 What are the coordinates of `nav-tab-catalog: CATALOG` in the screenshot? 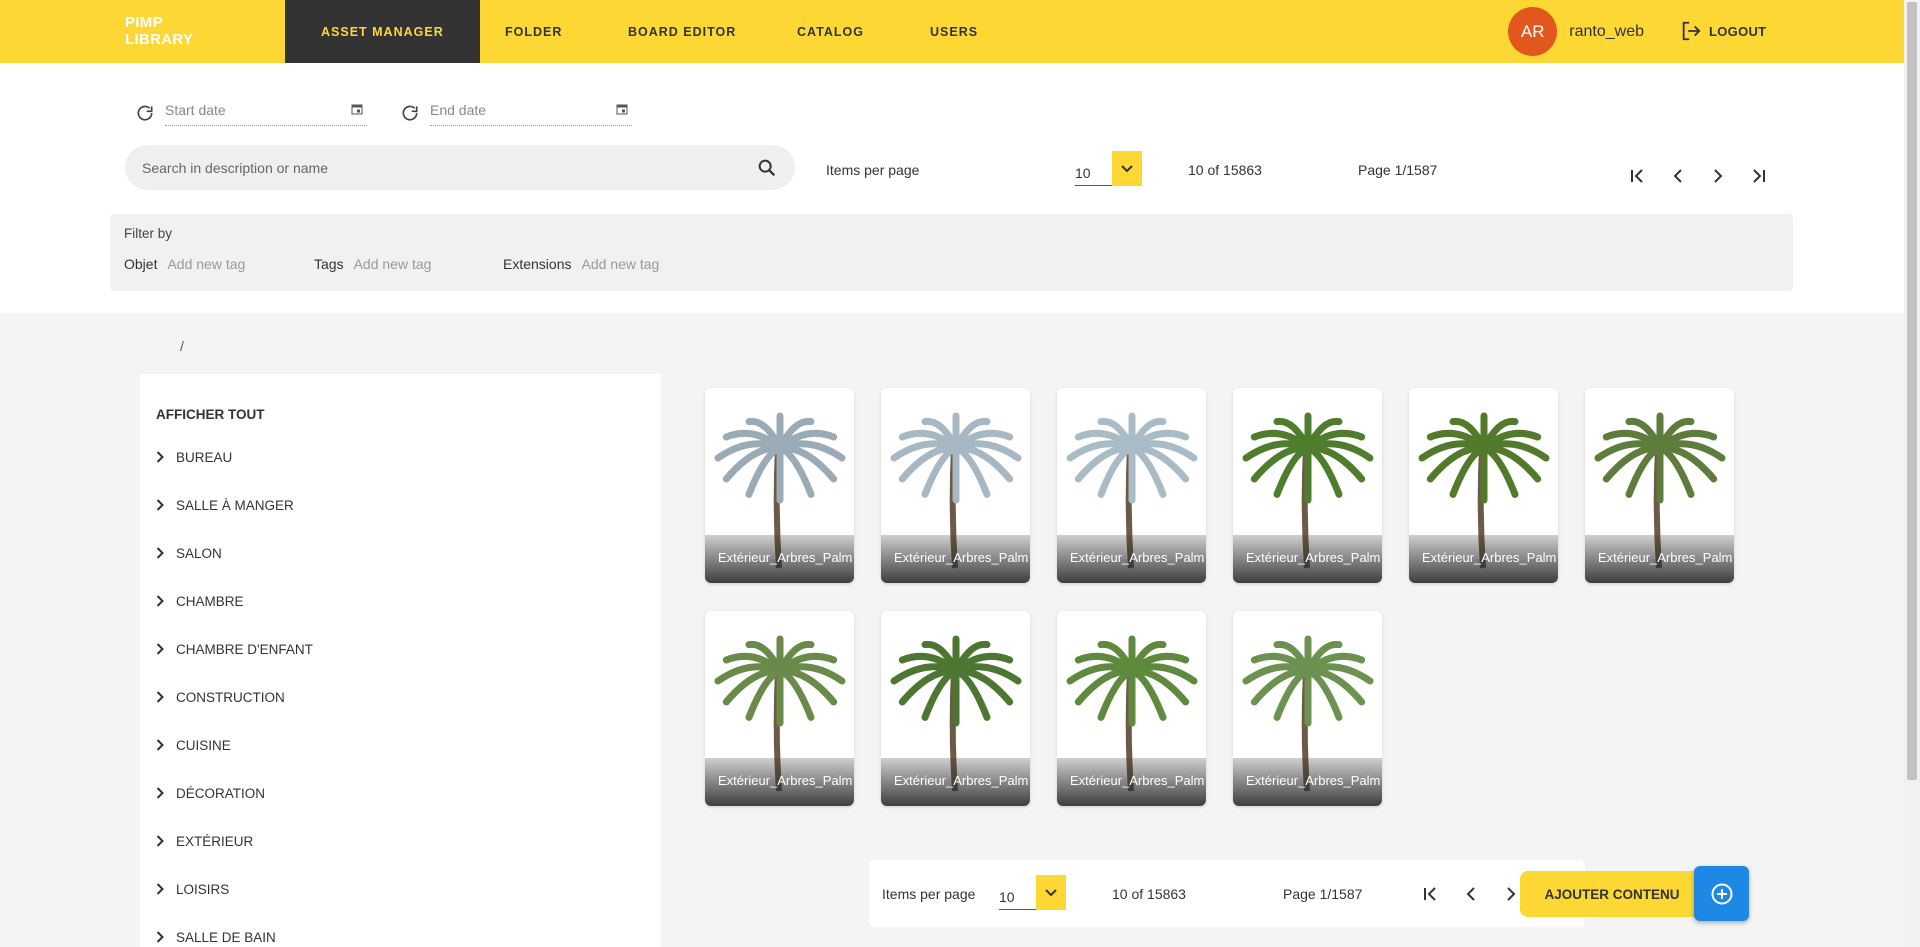 It's located at (830, 31).